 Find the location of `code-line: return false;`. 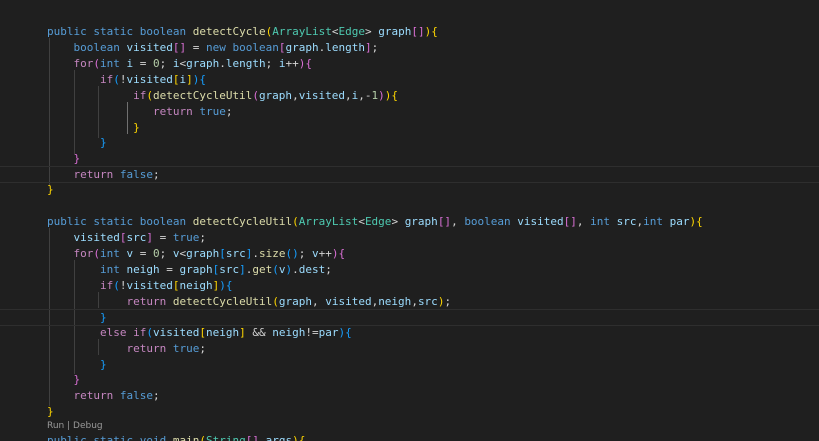

code-line: return false; is located at coordinates (409, 174).